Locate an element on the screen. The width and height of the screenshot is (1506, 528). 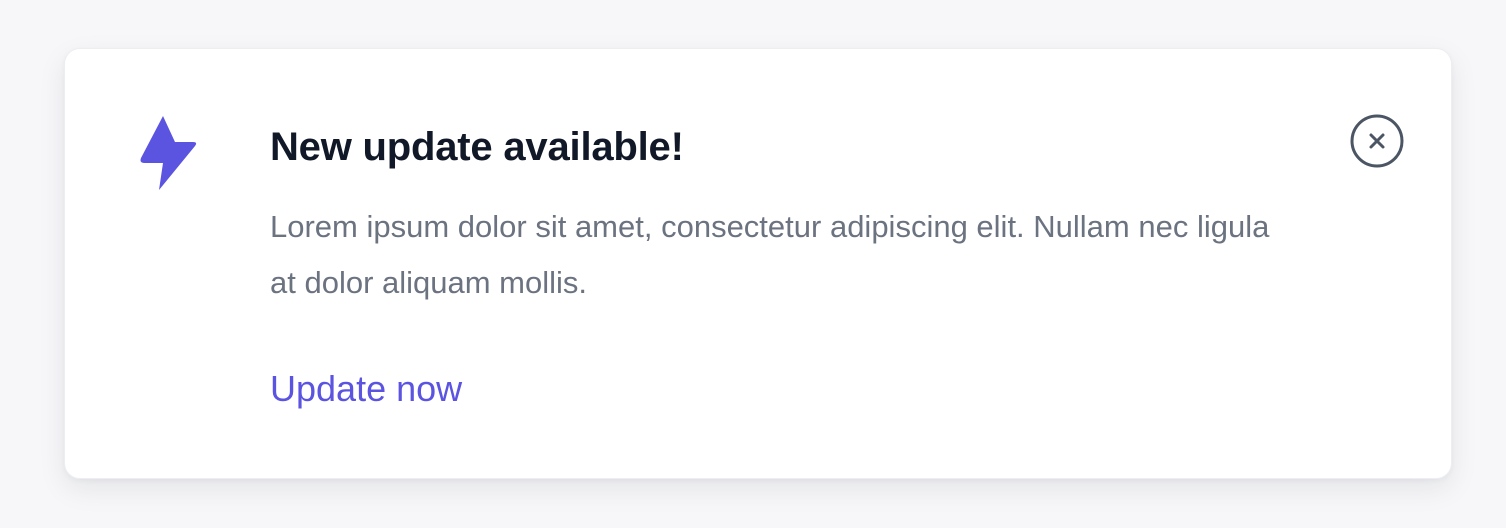
close-circle-icon is located at coordinates (1377, 141).